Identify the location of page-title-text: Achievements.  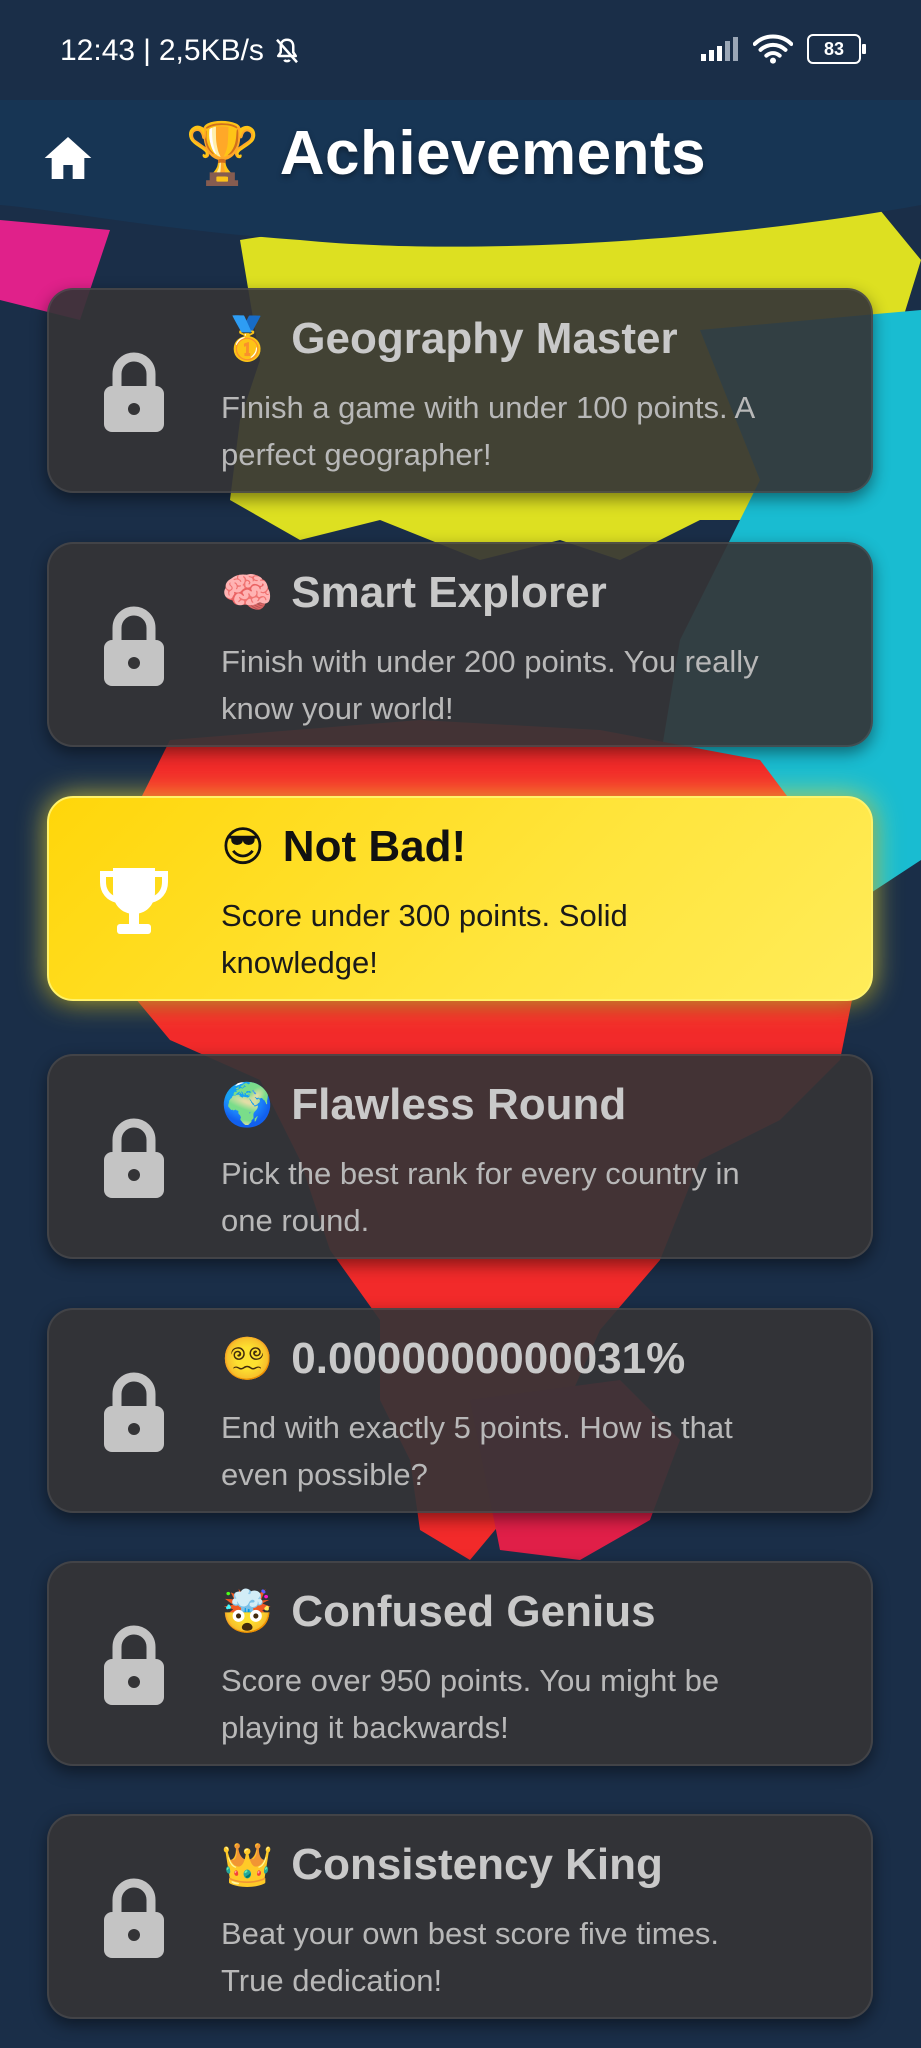
(493, 153).